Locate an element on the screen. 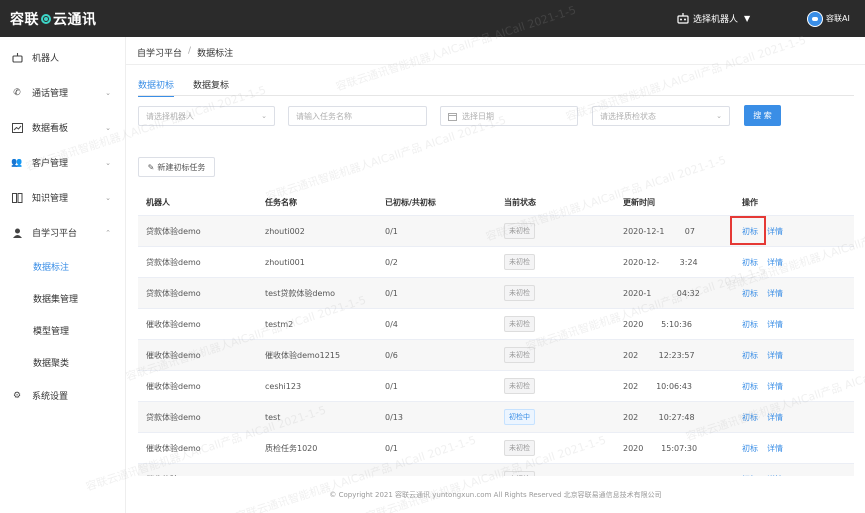 This screenshot has height=513, width=865. calendar-icon is located at coordinates (452, 116).